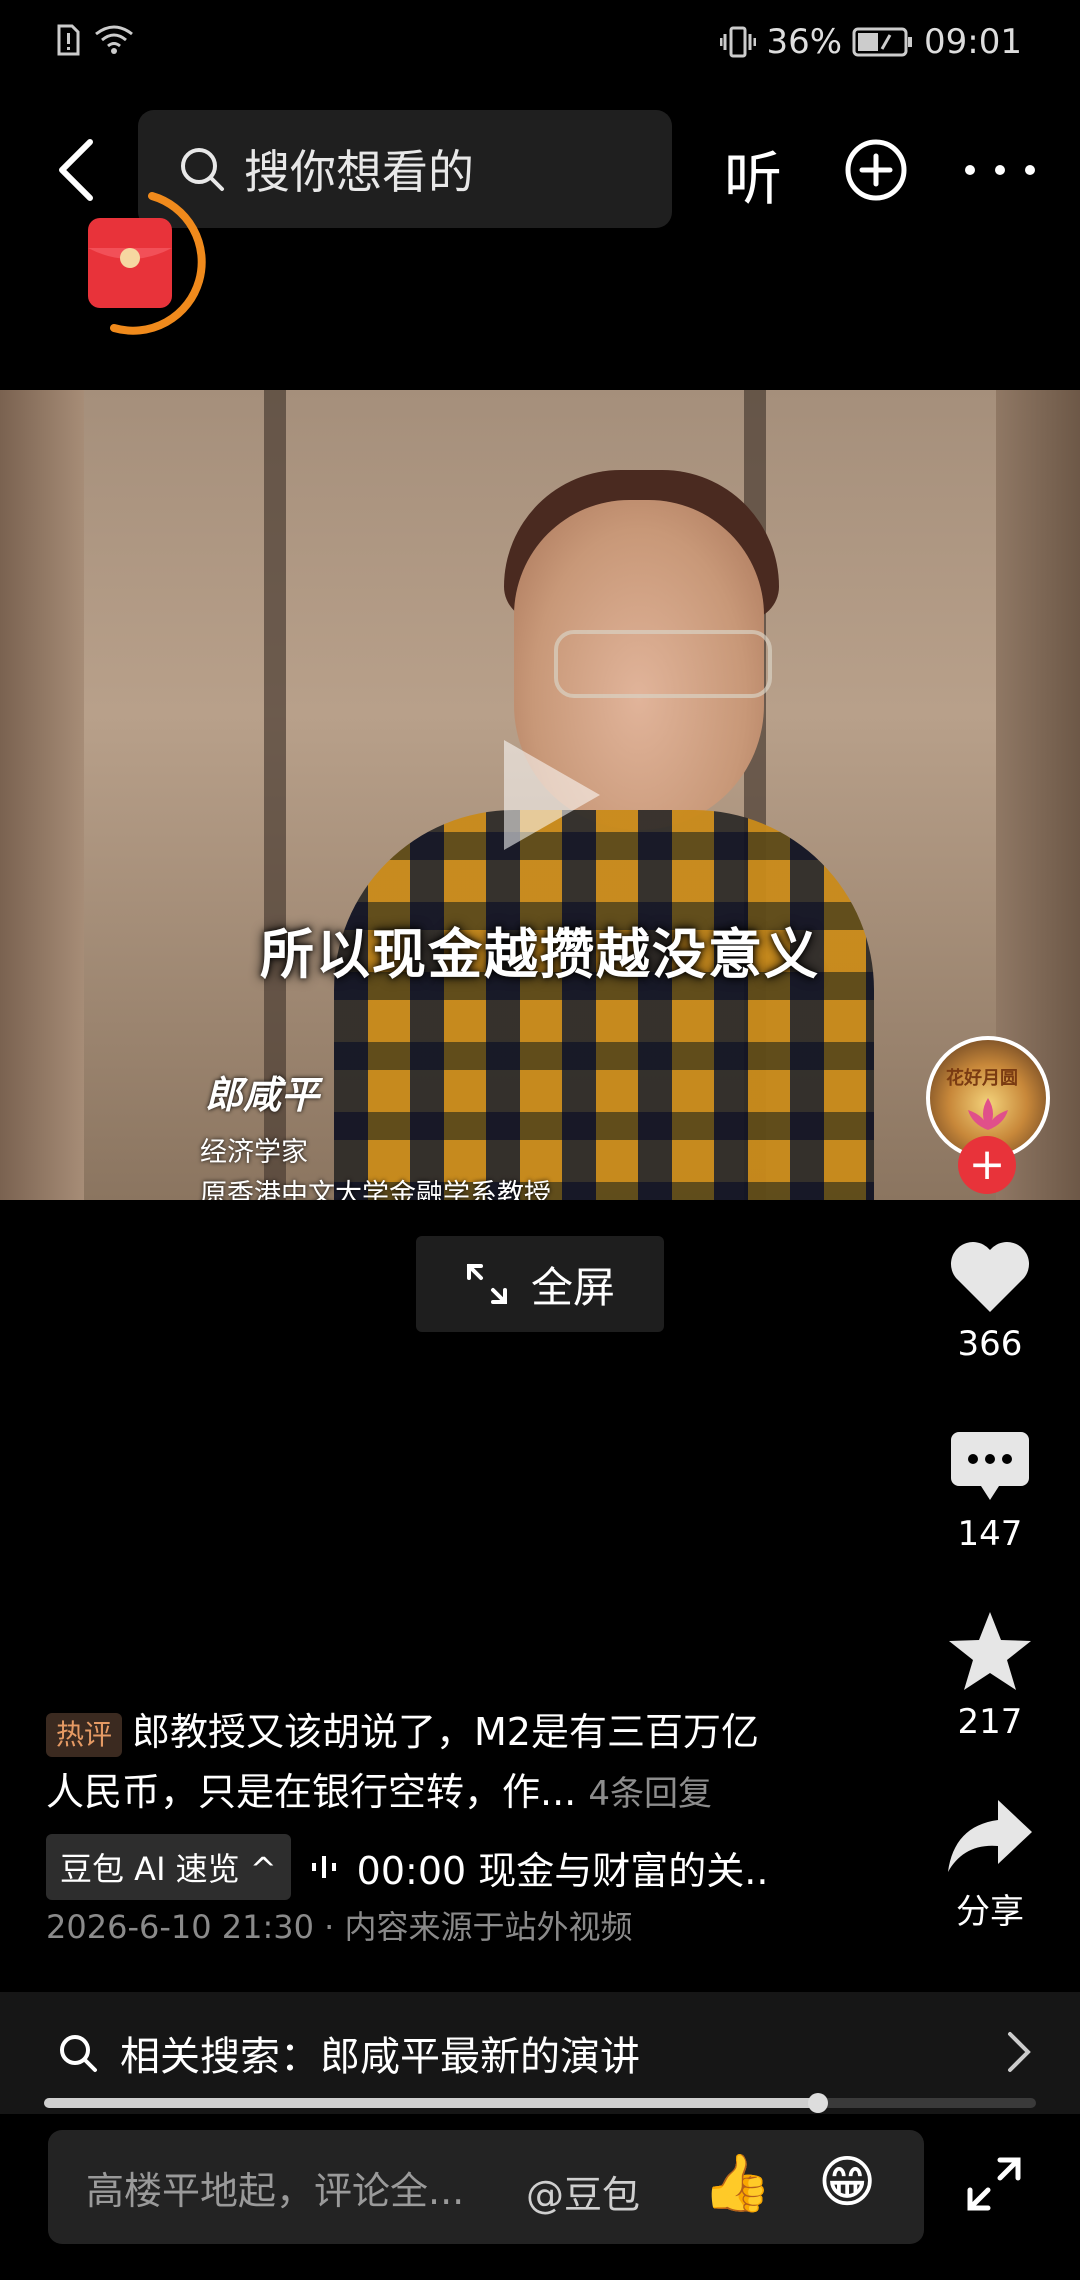 Image resolution: width=1080 pixels, height=2280 pixels. What do you see at coordinates (263, 1869) in the screenshot?
I see `chevron-up-icon: ^` at bounding box center [263, 1869].